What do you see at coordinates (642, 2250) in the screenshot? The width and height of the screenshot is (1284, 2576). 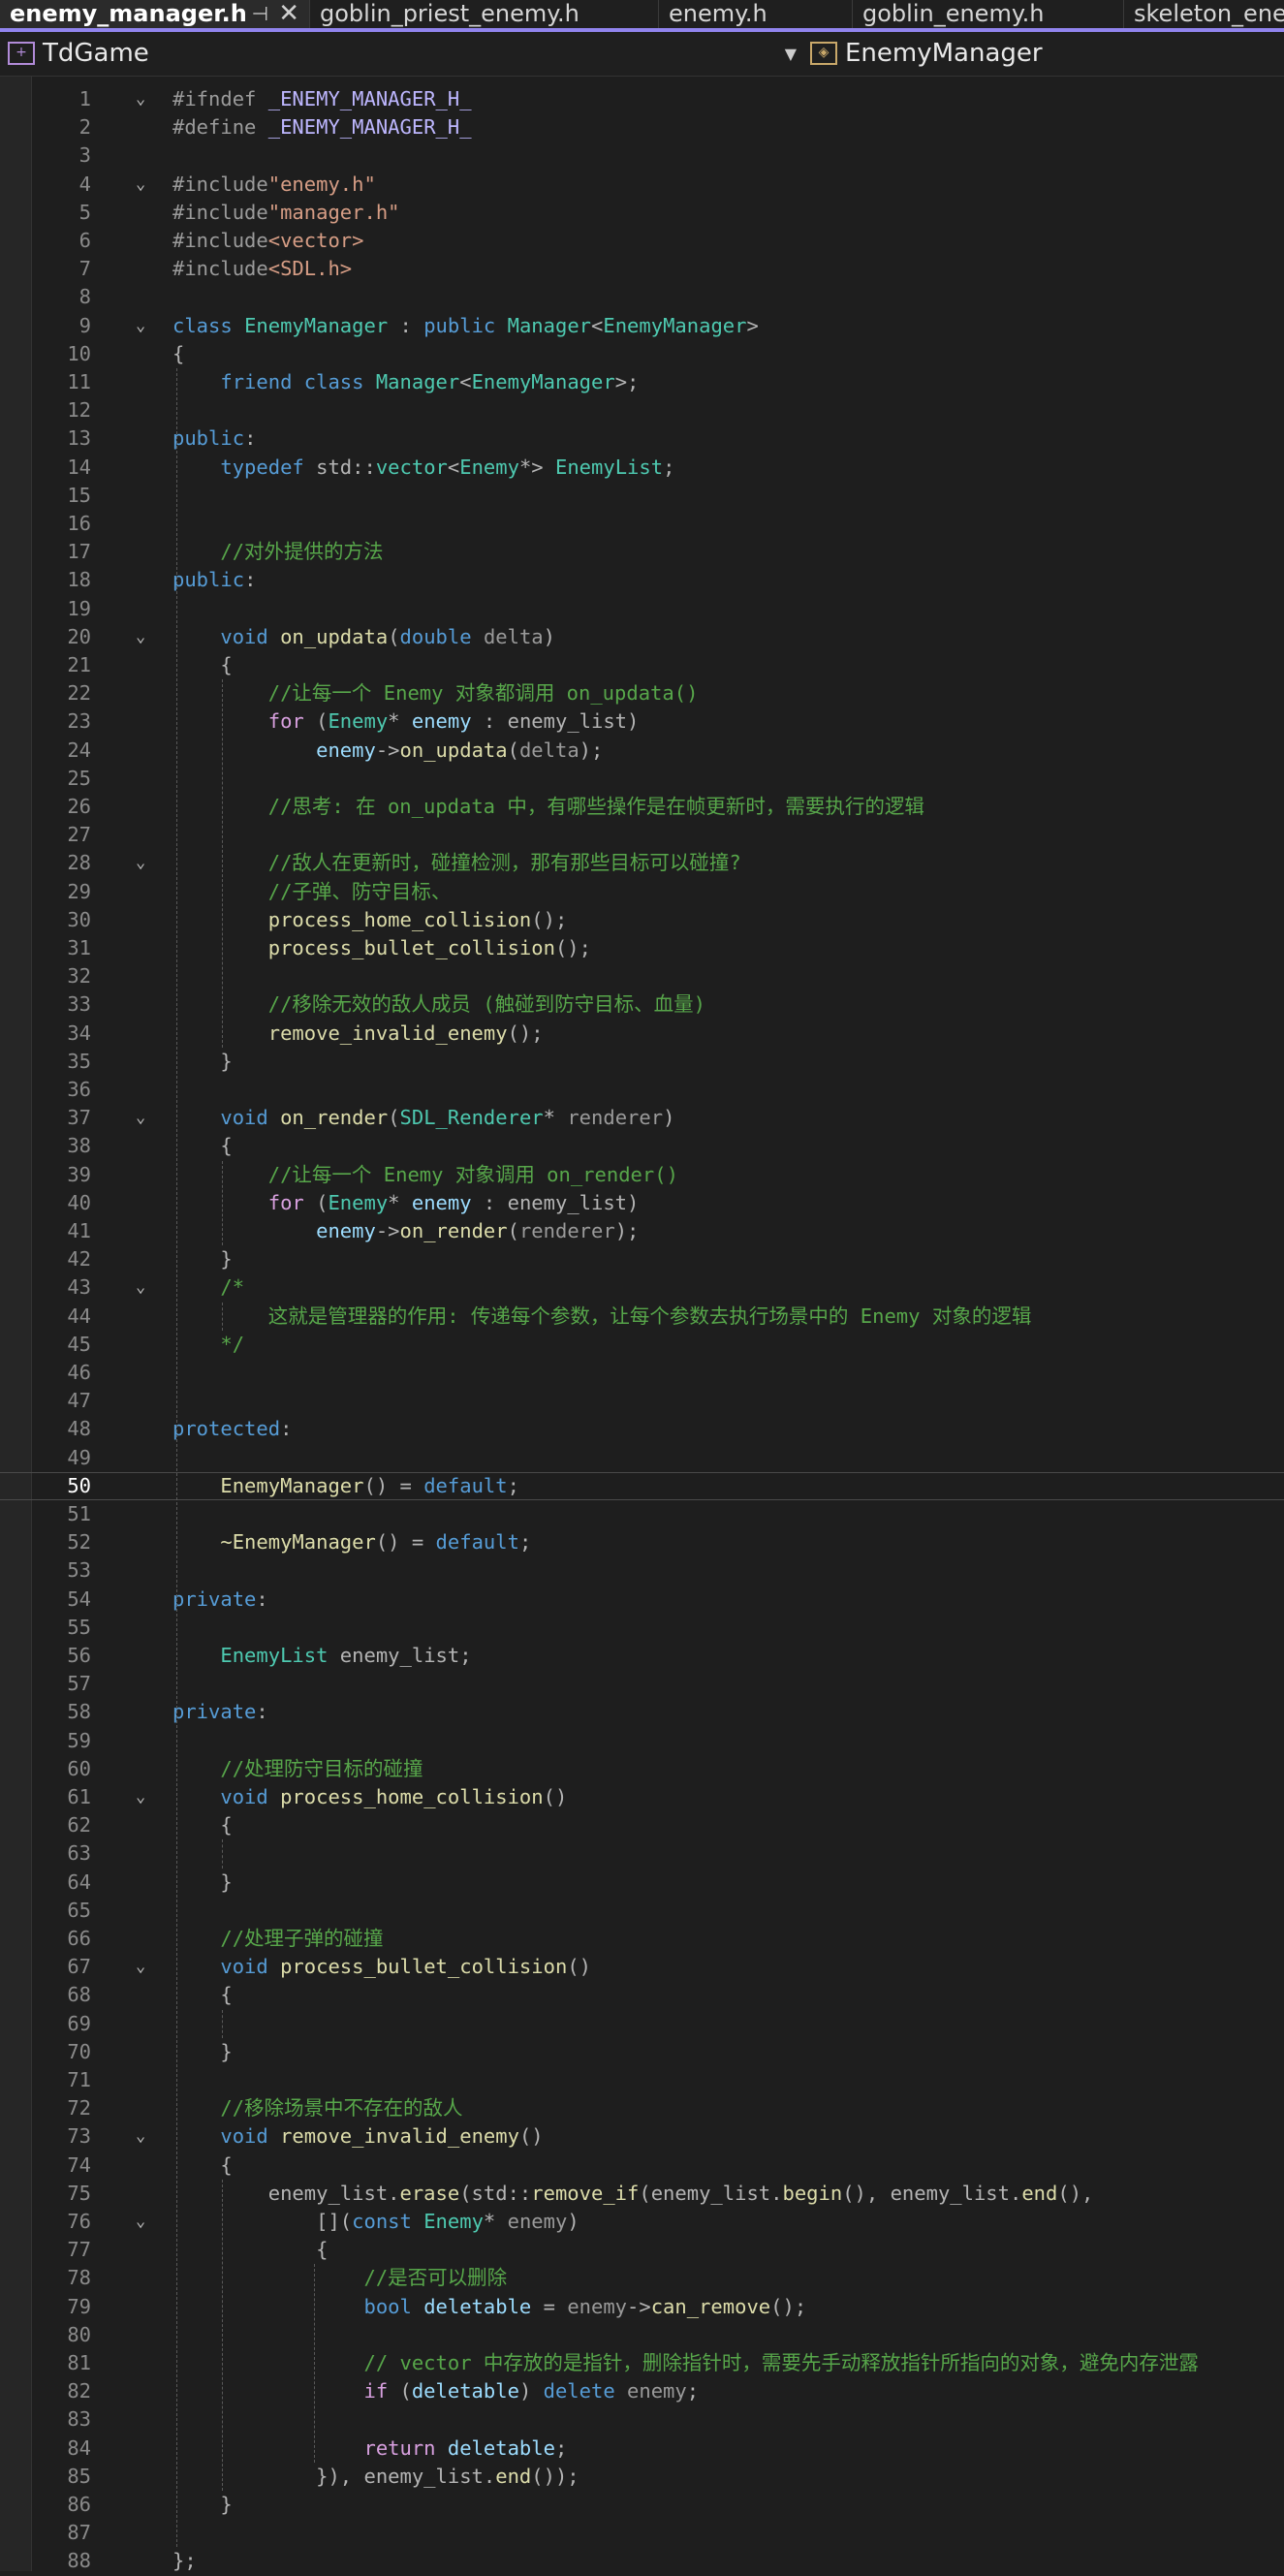 I see `code-line: 77 {` at bounding box center [642, 2250].